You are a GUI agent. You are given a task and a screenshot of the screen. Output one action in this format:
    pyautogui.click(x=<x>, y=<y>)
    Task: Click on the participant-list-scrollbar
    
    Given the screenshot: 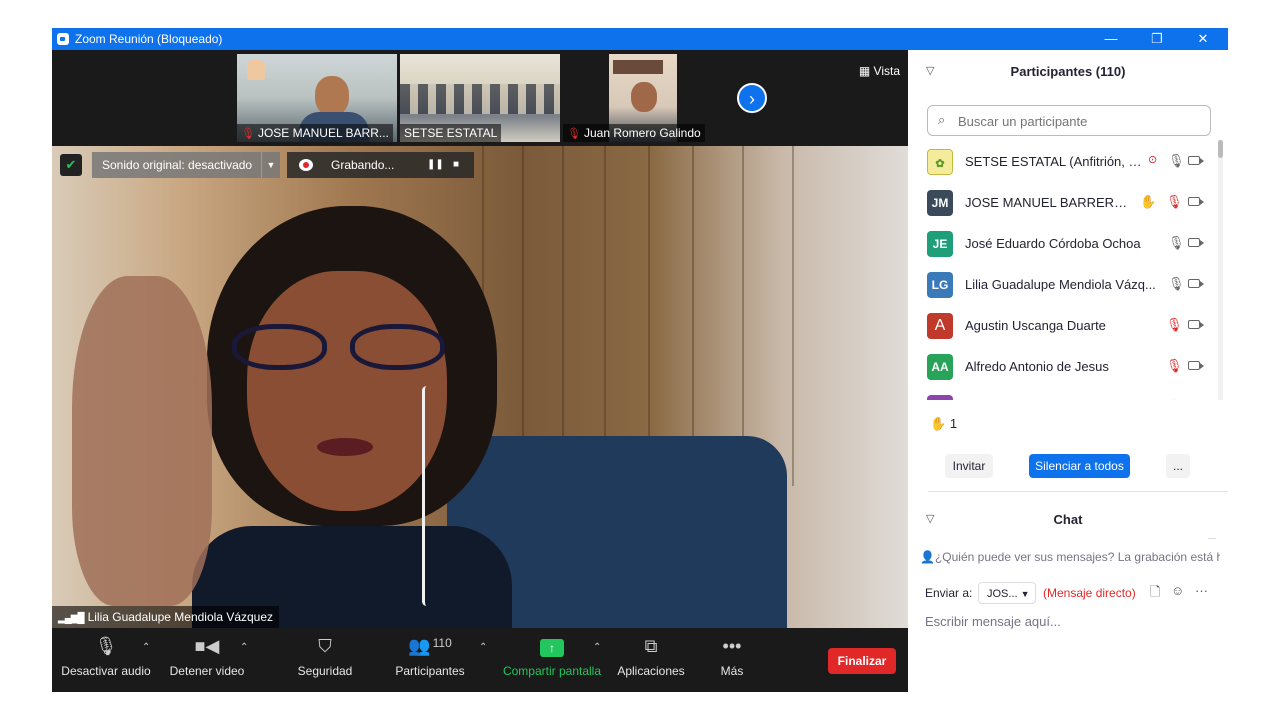 What is the action you would take?
    pyautogui.click(x=1220, y=270)
    